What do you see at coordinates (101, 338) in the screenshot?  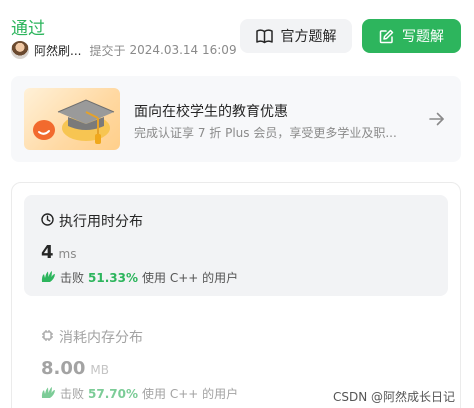 I see `memory-title-label: 消耗内存分布` at bounding box center [101, 338].